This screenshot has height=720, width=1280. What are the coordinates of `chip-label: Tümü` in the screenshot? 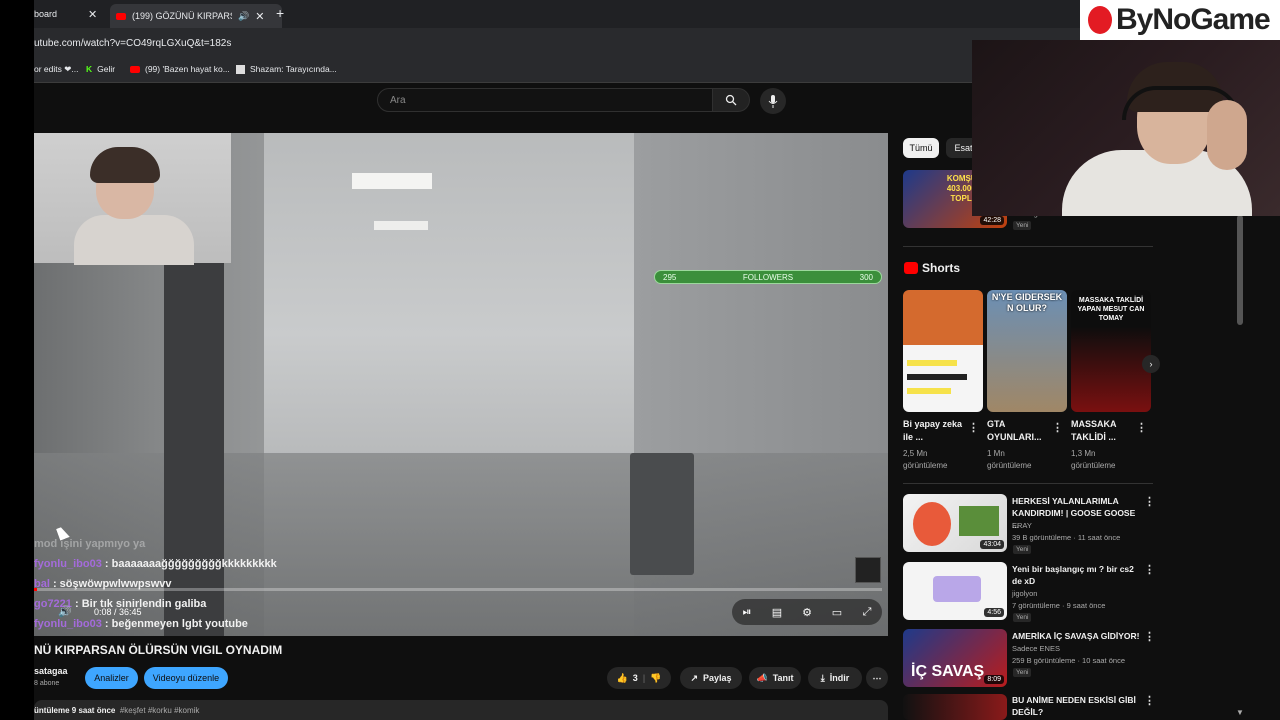 It's located at (921, 148).